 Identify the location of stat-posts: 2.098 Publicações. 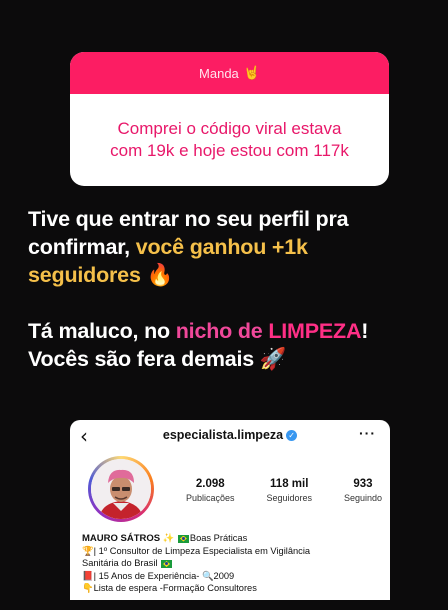
(210, 490).